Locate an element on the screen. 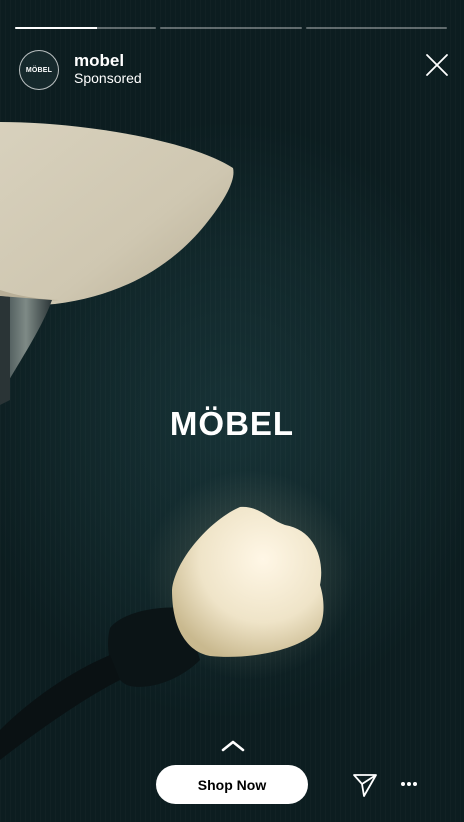 The width and height of the screenshot is (464, 822). close-icon is located at coordinates (437, 65).